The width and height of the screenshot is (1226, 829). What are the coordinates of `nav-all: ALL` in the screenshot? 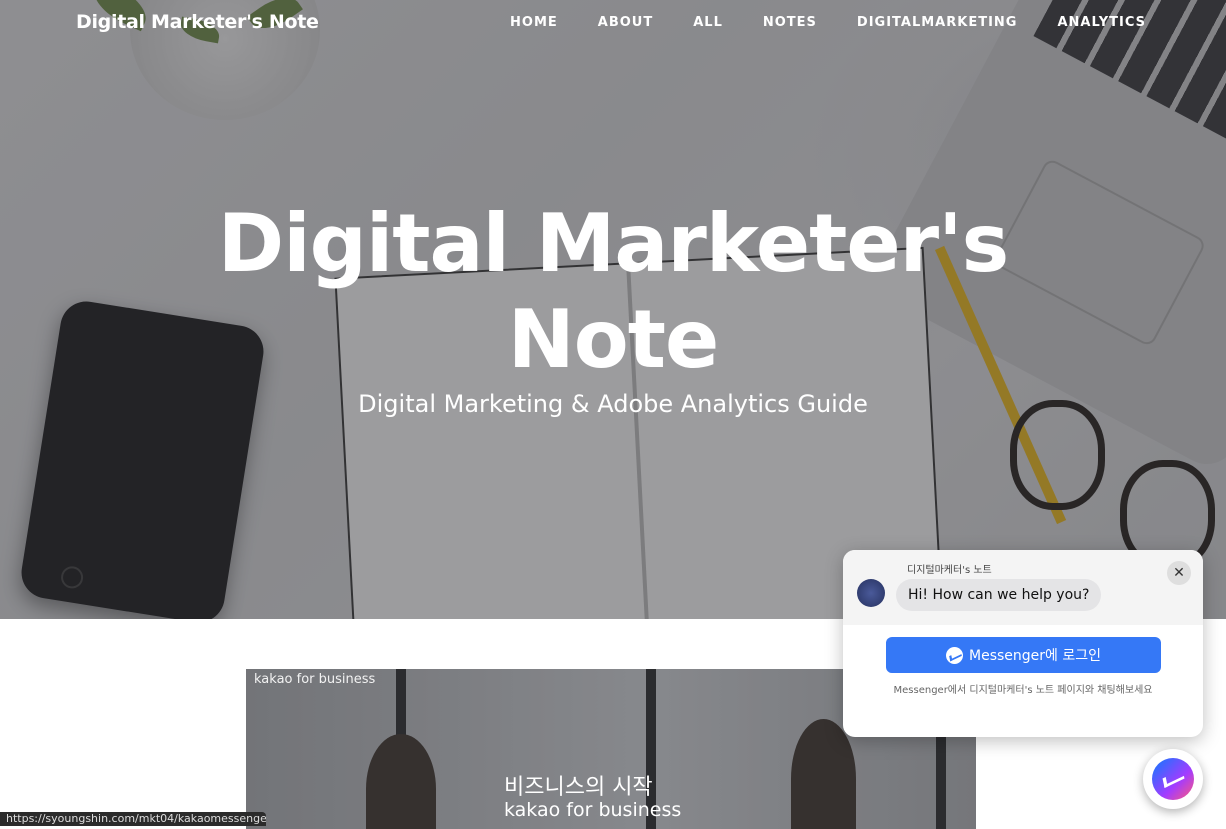 It's located at (708, 22).